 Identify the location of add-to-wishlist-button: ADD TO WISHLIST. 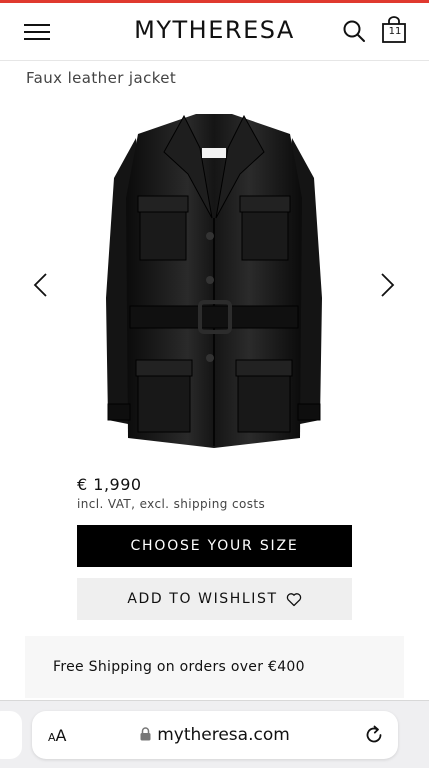
(214, 599).